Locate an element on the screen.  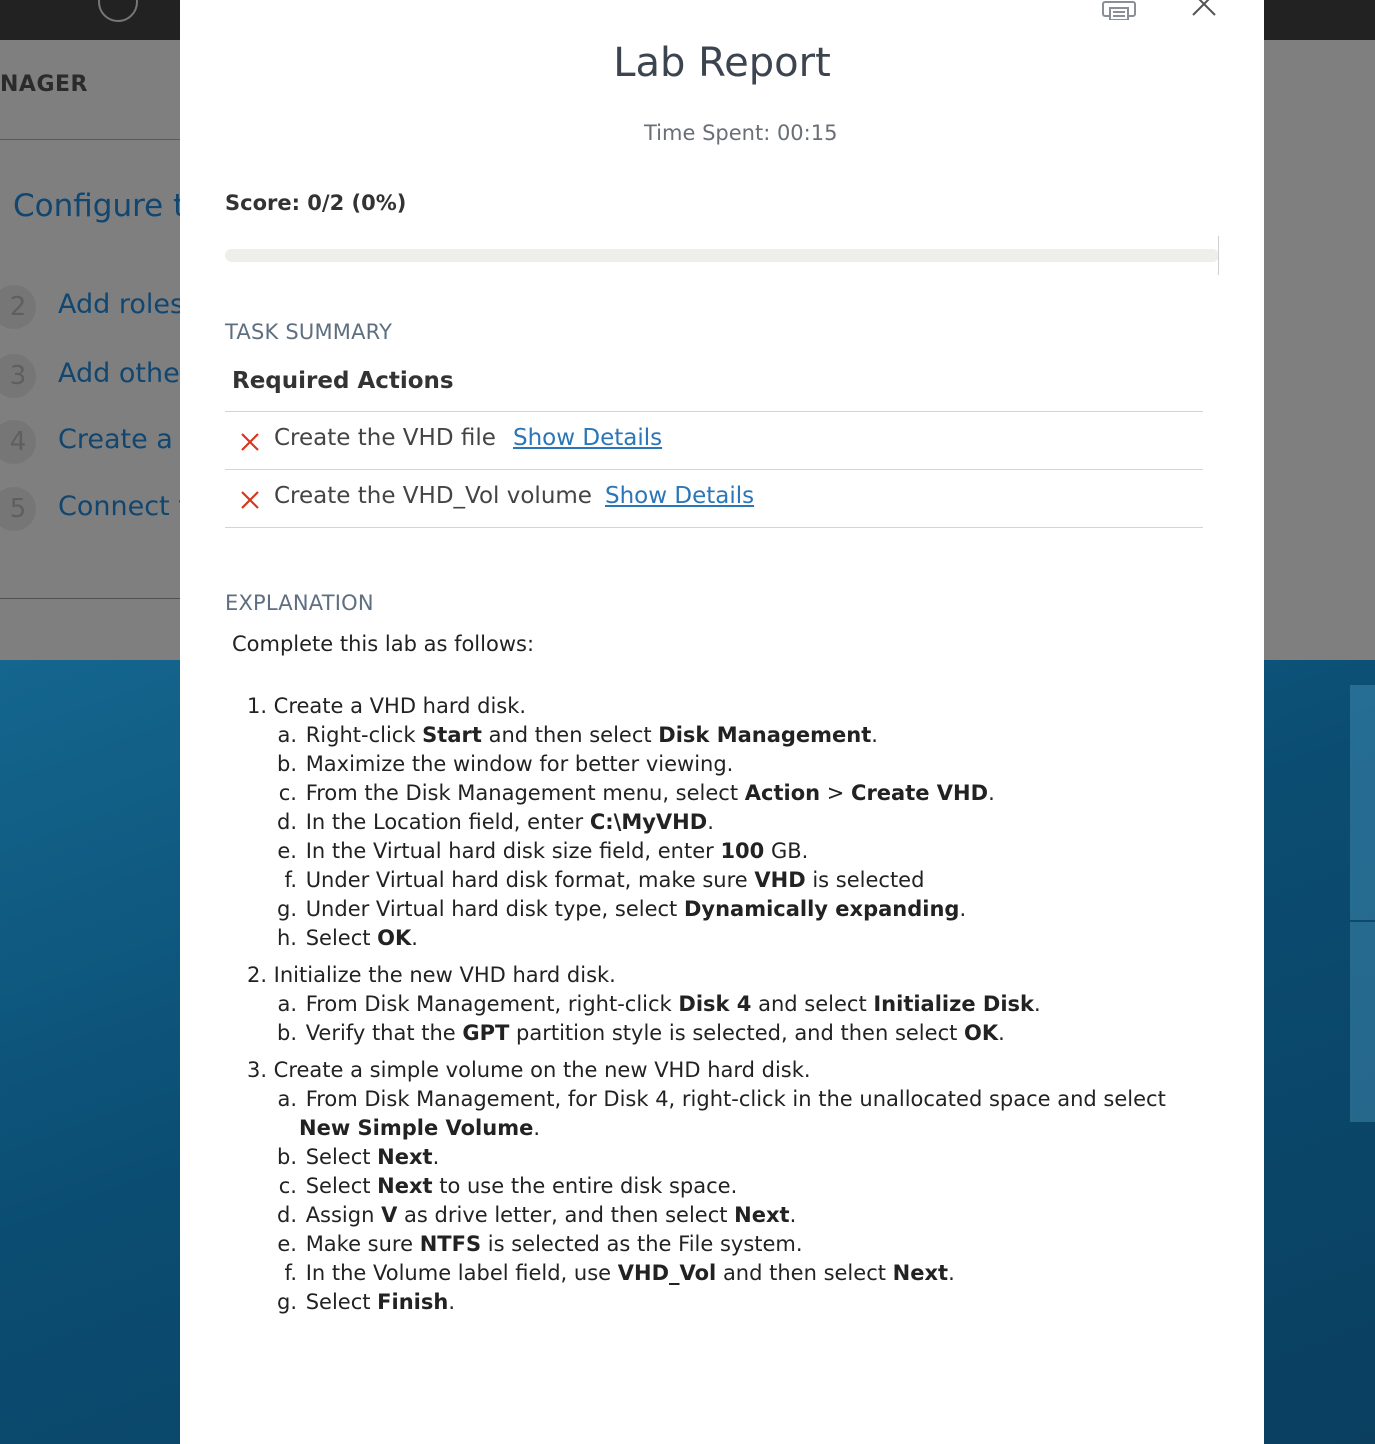
step-number: 5 is located at coordinates (18, 509).